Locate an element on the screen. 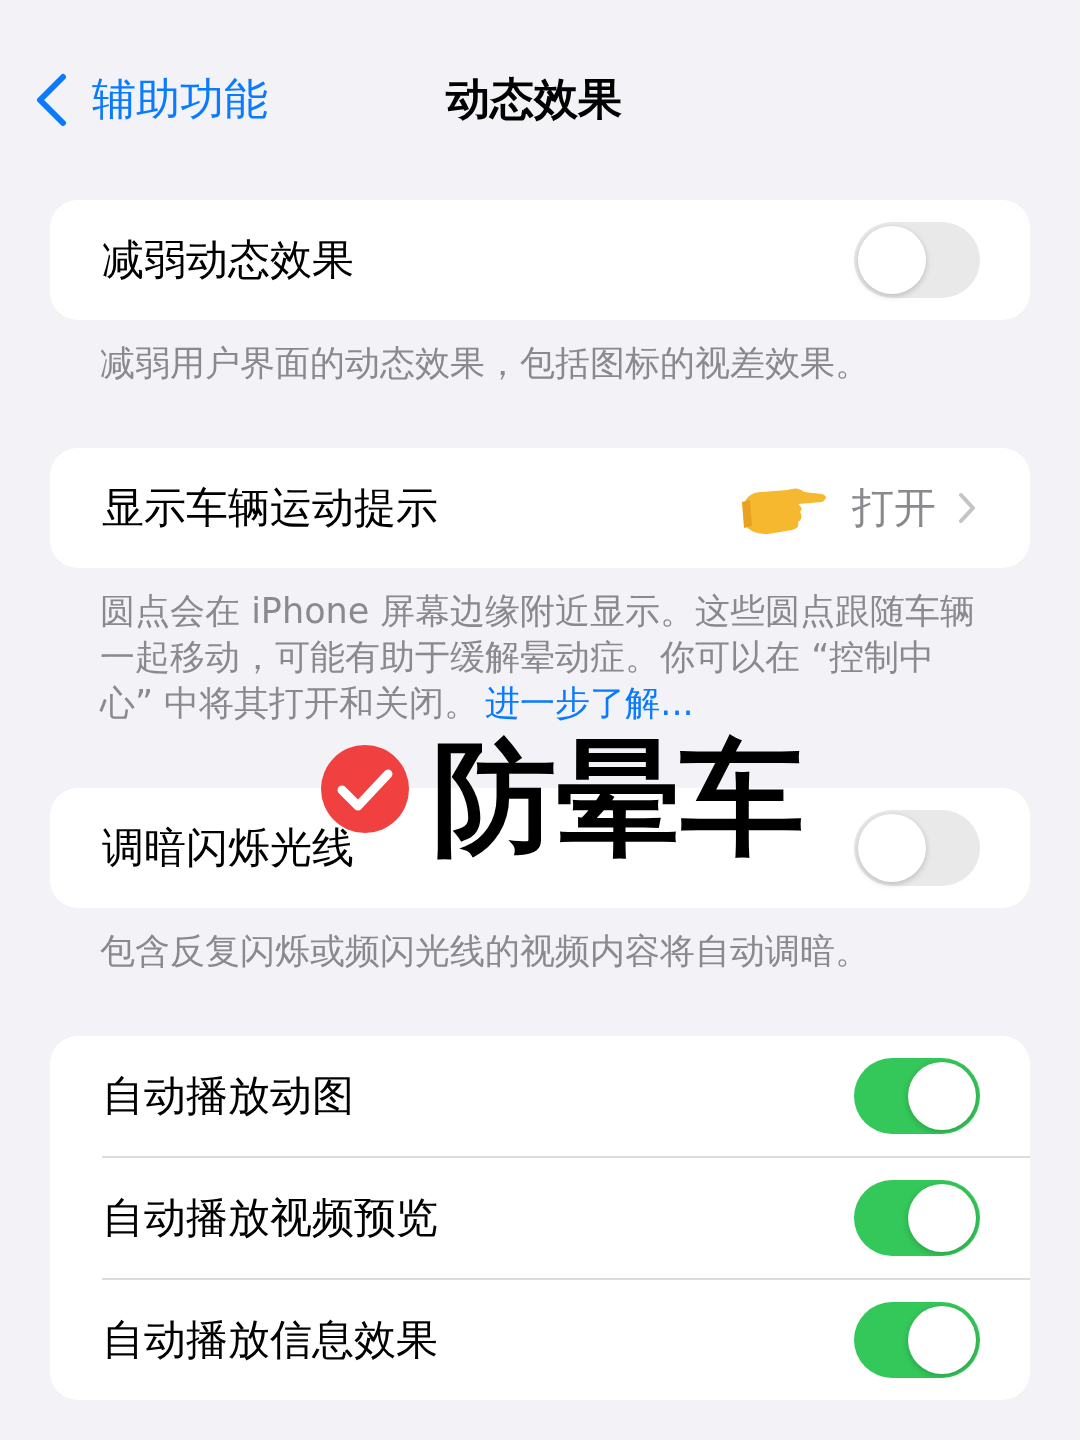 The image size is (1080, 1440). overlay-caption: 防晕车 is located at coordinates (618, 798).